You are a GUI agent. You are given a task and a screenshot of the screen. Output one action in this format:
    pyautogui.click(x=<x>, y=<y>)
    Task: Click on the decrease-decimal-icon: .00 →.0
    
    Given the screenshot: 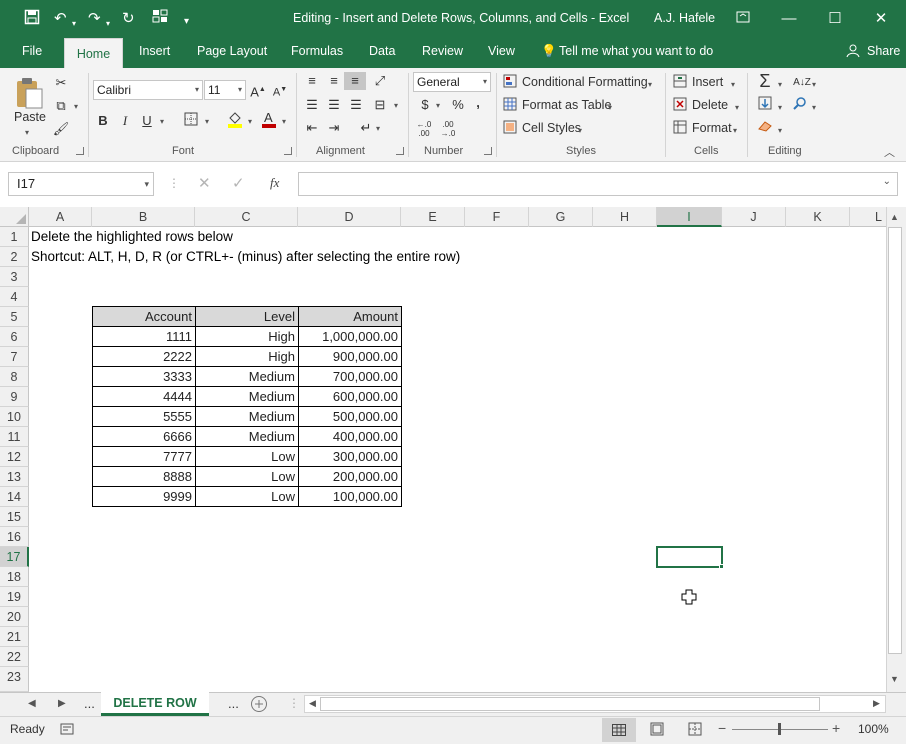 What is the action you would take?
    pyautogui.click(x=448, y=129)
    